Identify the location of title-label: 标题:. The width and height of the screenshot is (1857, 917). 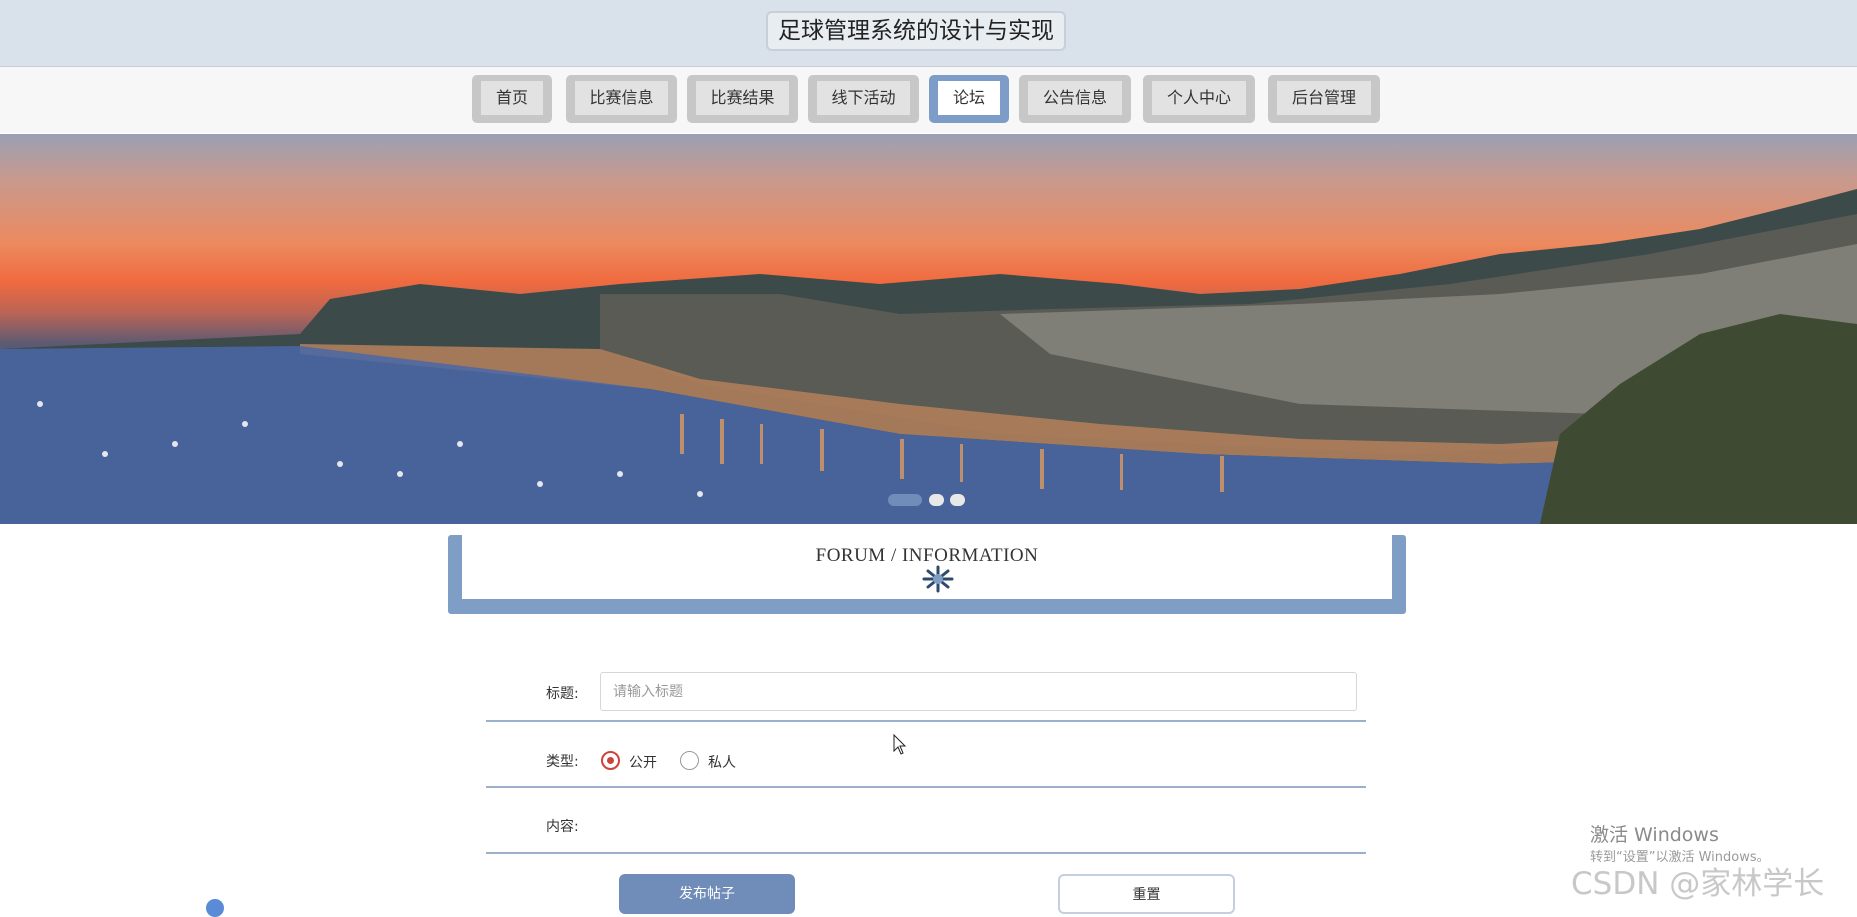
(562, 694).